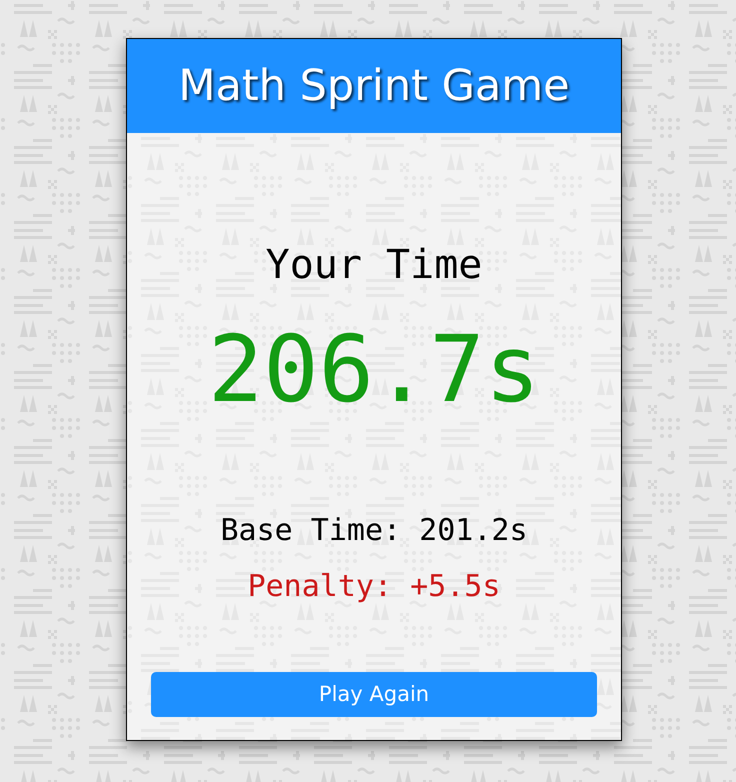 This screenshot has height=782, width=736. What do you see at coordinates (374, 86) in the screenshot?
I see `game-title: Math Sprint Game` at bounding box center [374, 86].